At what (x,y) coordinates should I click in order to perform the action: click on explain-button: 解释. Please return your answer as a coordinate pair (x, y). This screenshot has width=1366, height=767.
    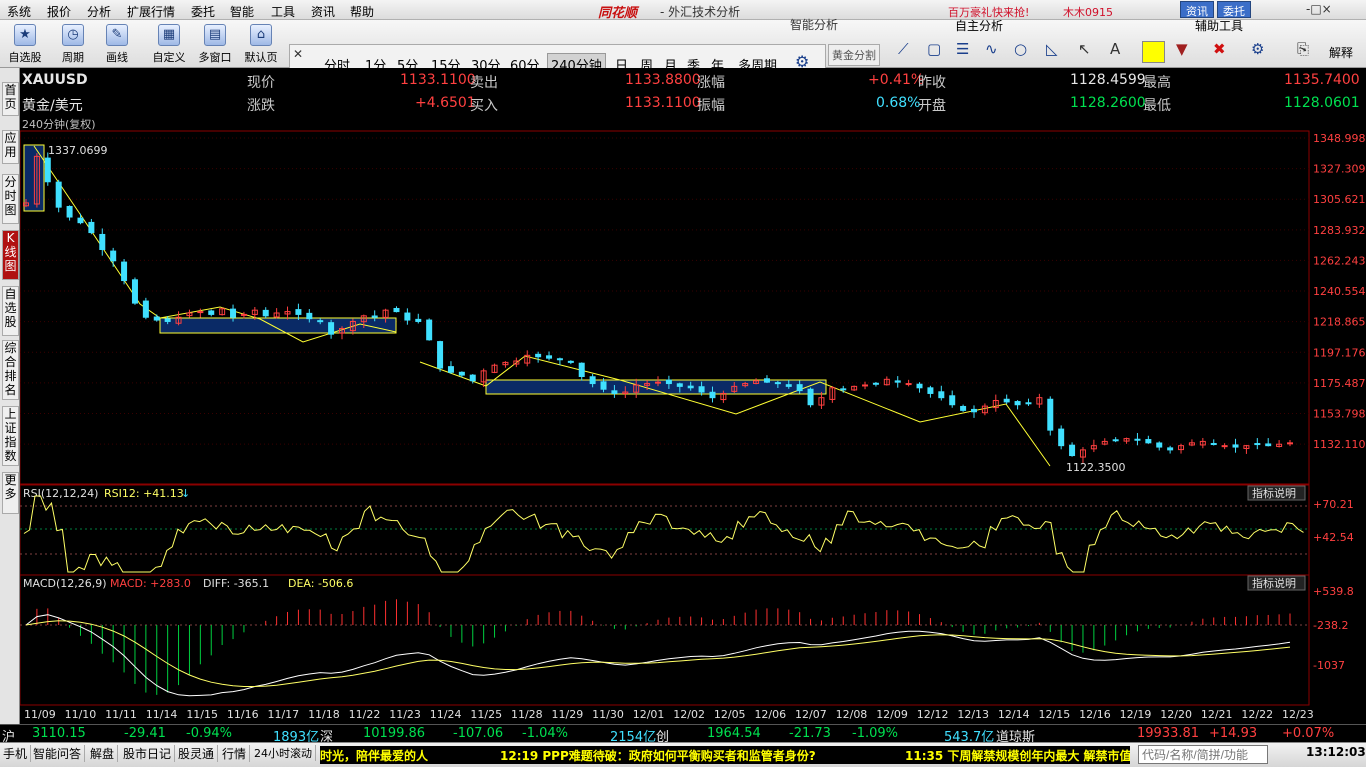
    Looking at the image, I should click on (1341, 52).